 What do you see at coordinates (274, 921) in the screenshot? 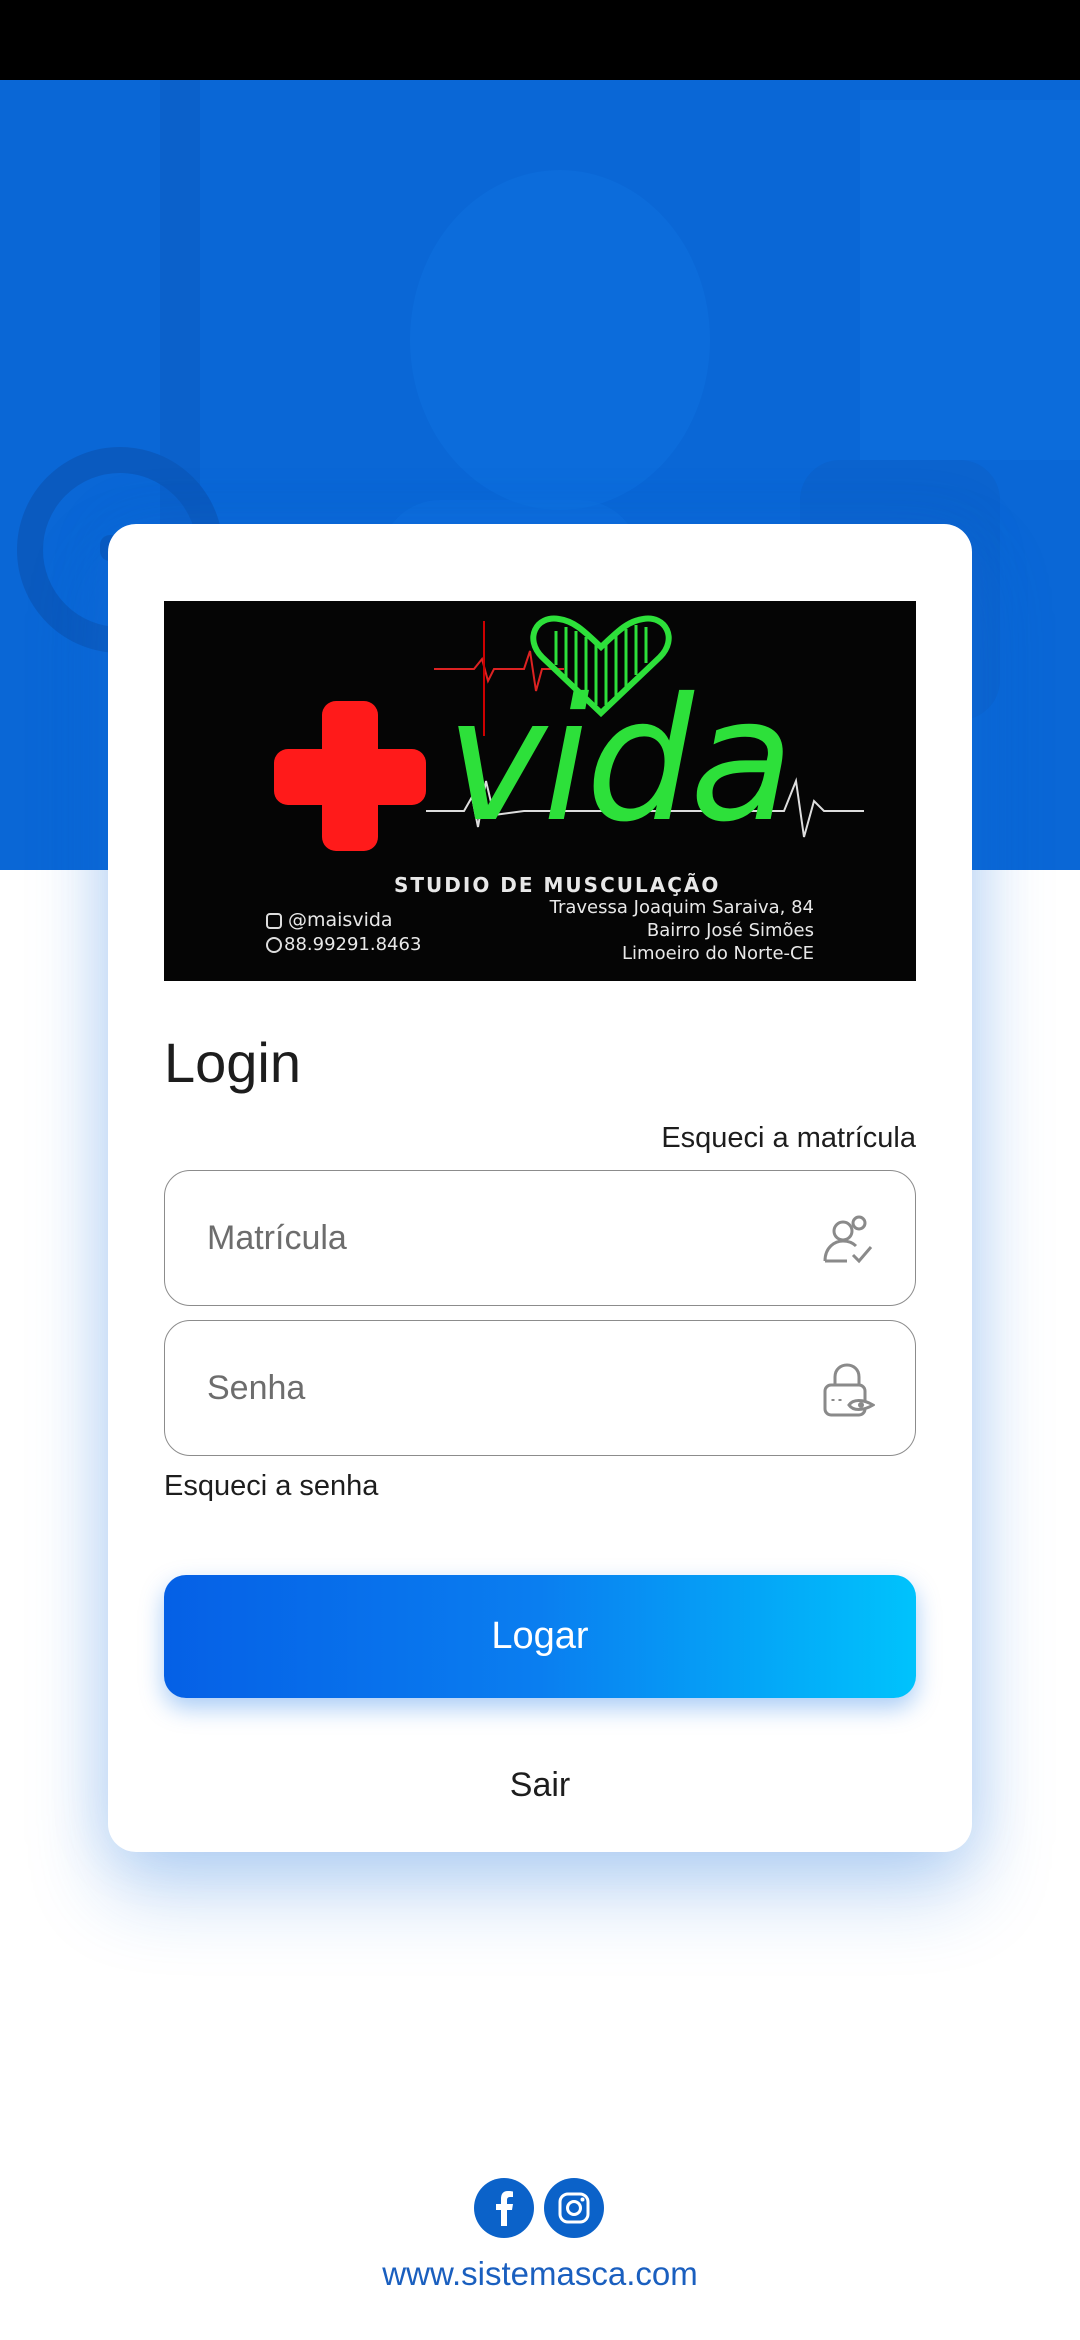
I see `instagram-small-icon` at bounding box center [274, 921].